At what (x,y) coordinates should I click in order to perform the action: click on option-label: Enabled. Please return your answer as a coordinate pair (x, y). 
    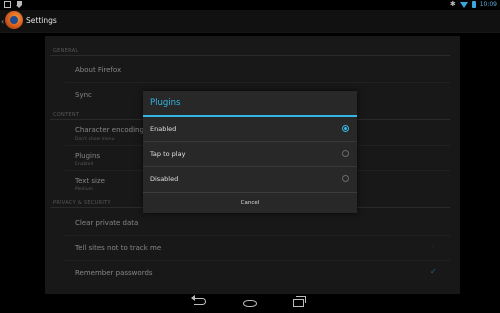
    Looking at the image, I should click on (163, 129).